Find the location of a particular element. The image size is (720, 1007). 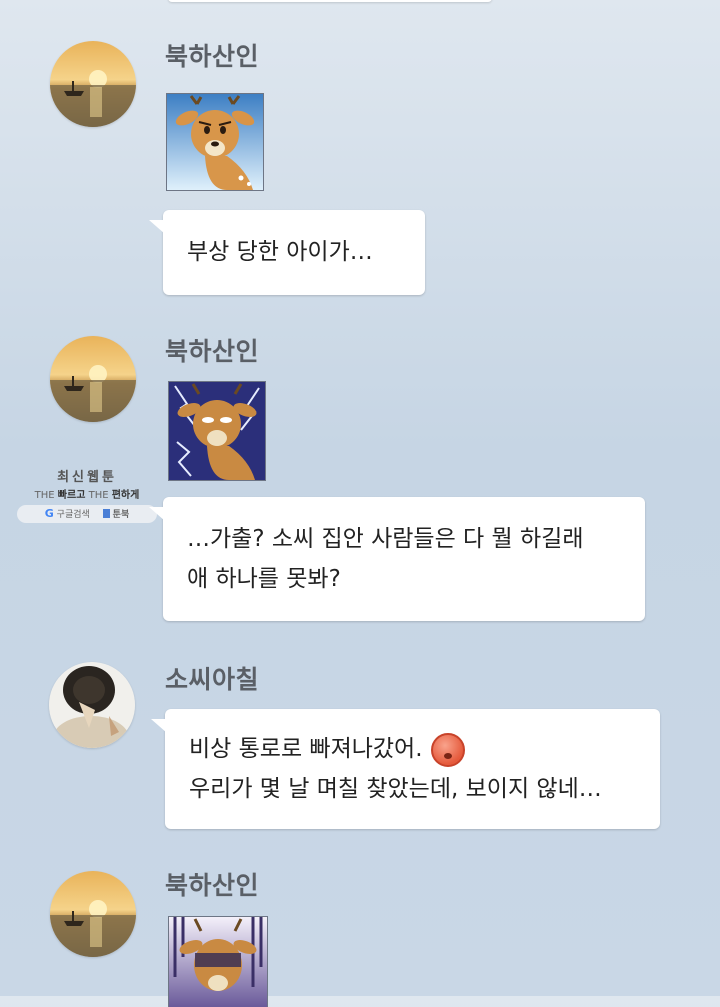

watermark-search-label: 구글검색 is located at coordinates (73, 515).